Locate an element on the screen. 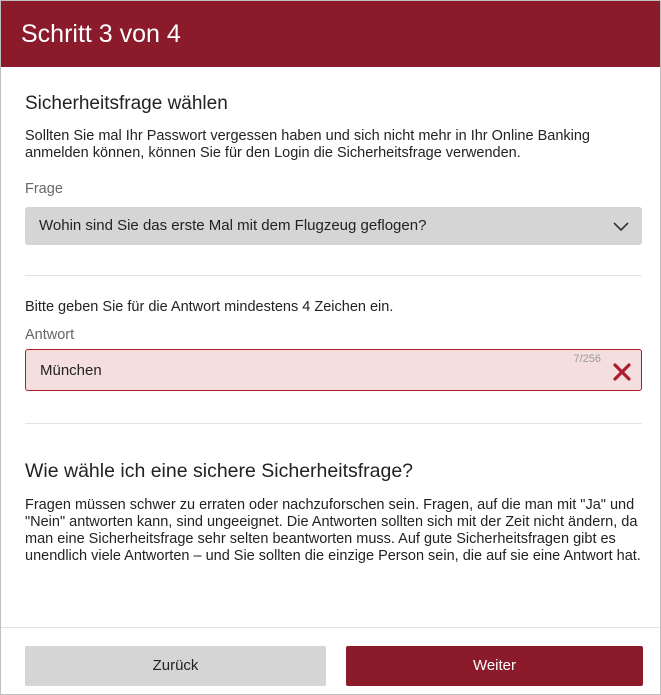  question-label: Frage is located at coordinates (44, 189).